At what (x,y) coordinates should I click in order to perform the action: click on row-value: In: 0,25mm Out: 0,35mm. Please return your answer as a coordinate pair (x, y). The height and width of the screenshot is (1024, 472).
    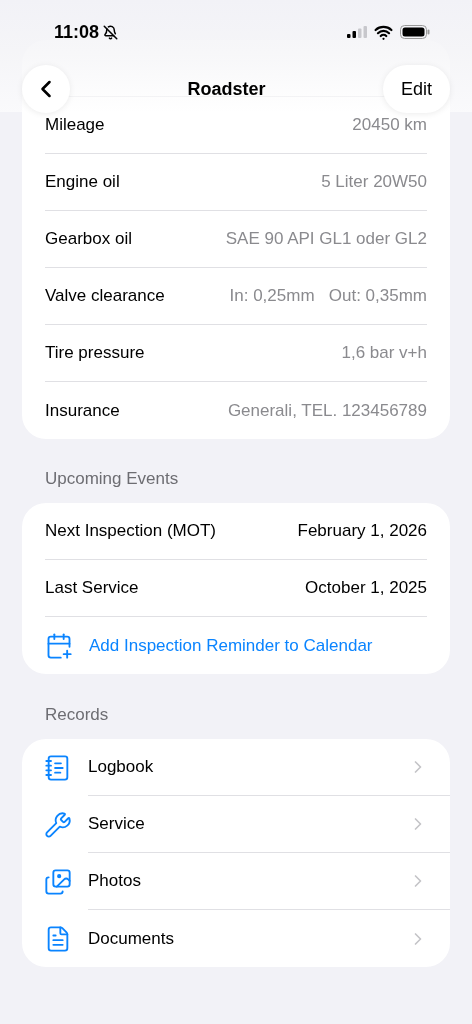
    Looking at the image, I should click on (328, 296).